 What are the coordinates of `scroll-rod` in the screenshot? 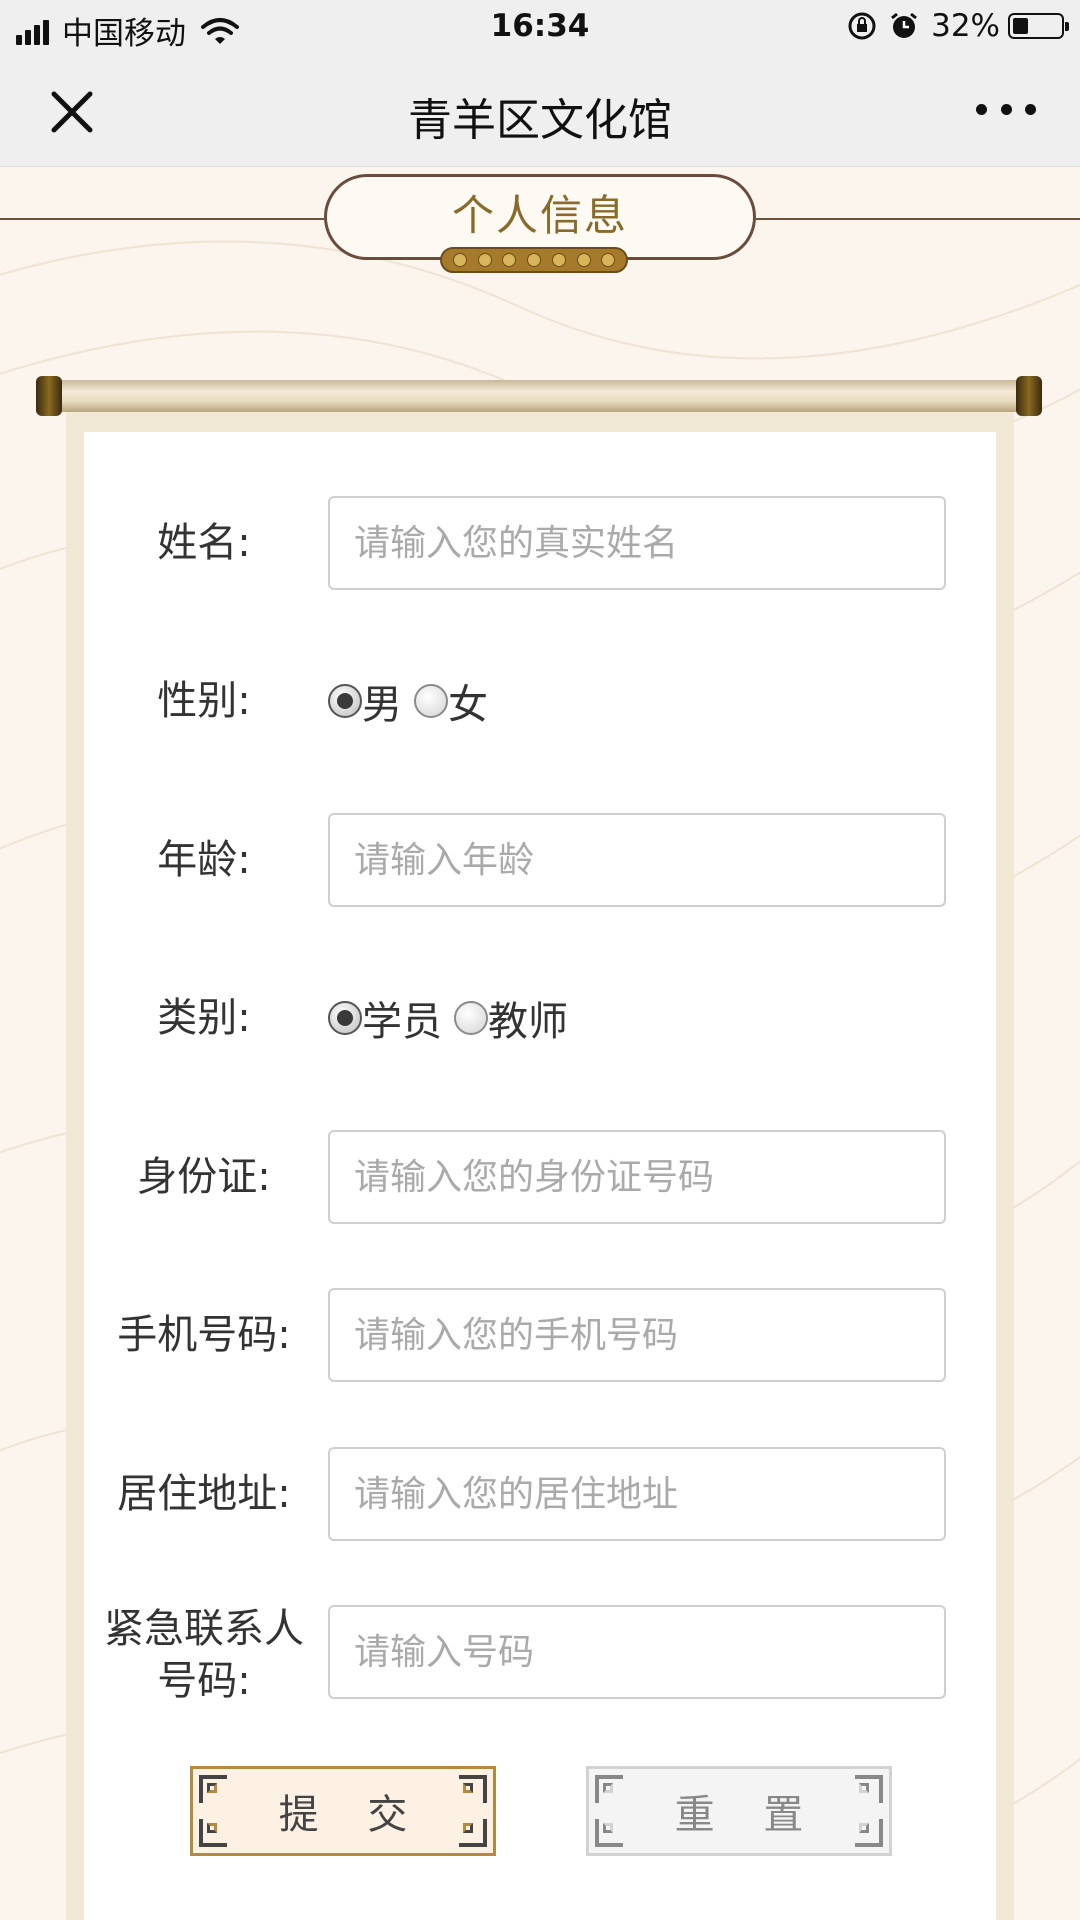 It's located at (540, 396).